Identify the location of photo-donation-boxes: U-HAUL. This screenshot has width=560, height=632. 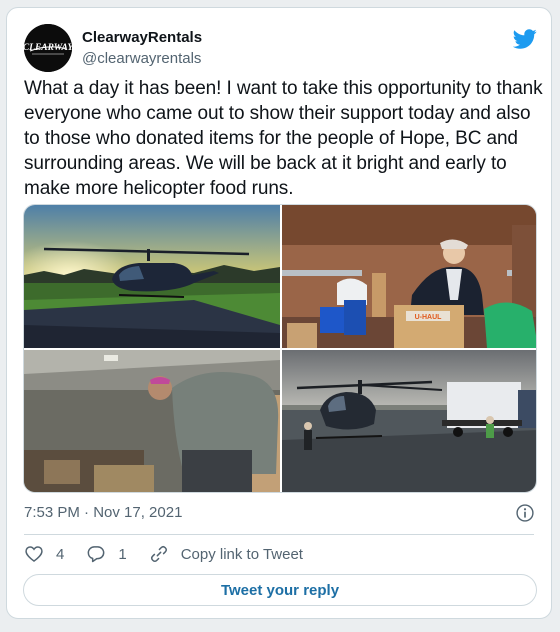
(409, 276).